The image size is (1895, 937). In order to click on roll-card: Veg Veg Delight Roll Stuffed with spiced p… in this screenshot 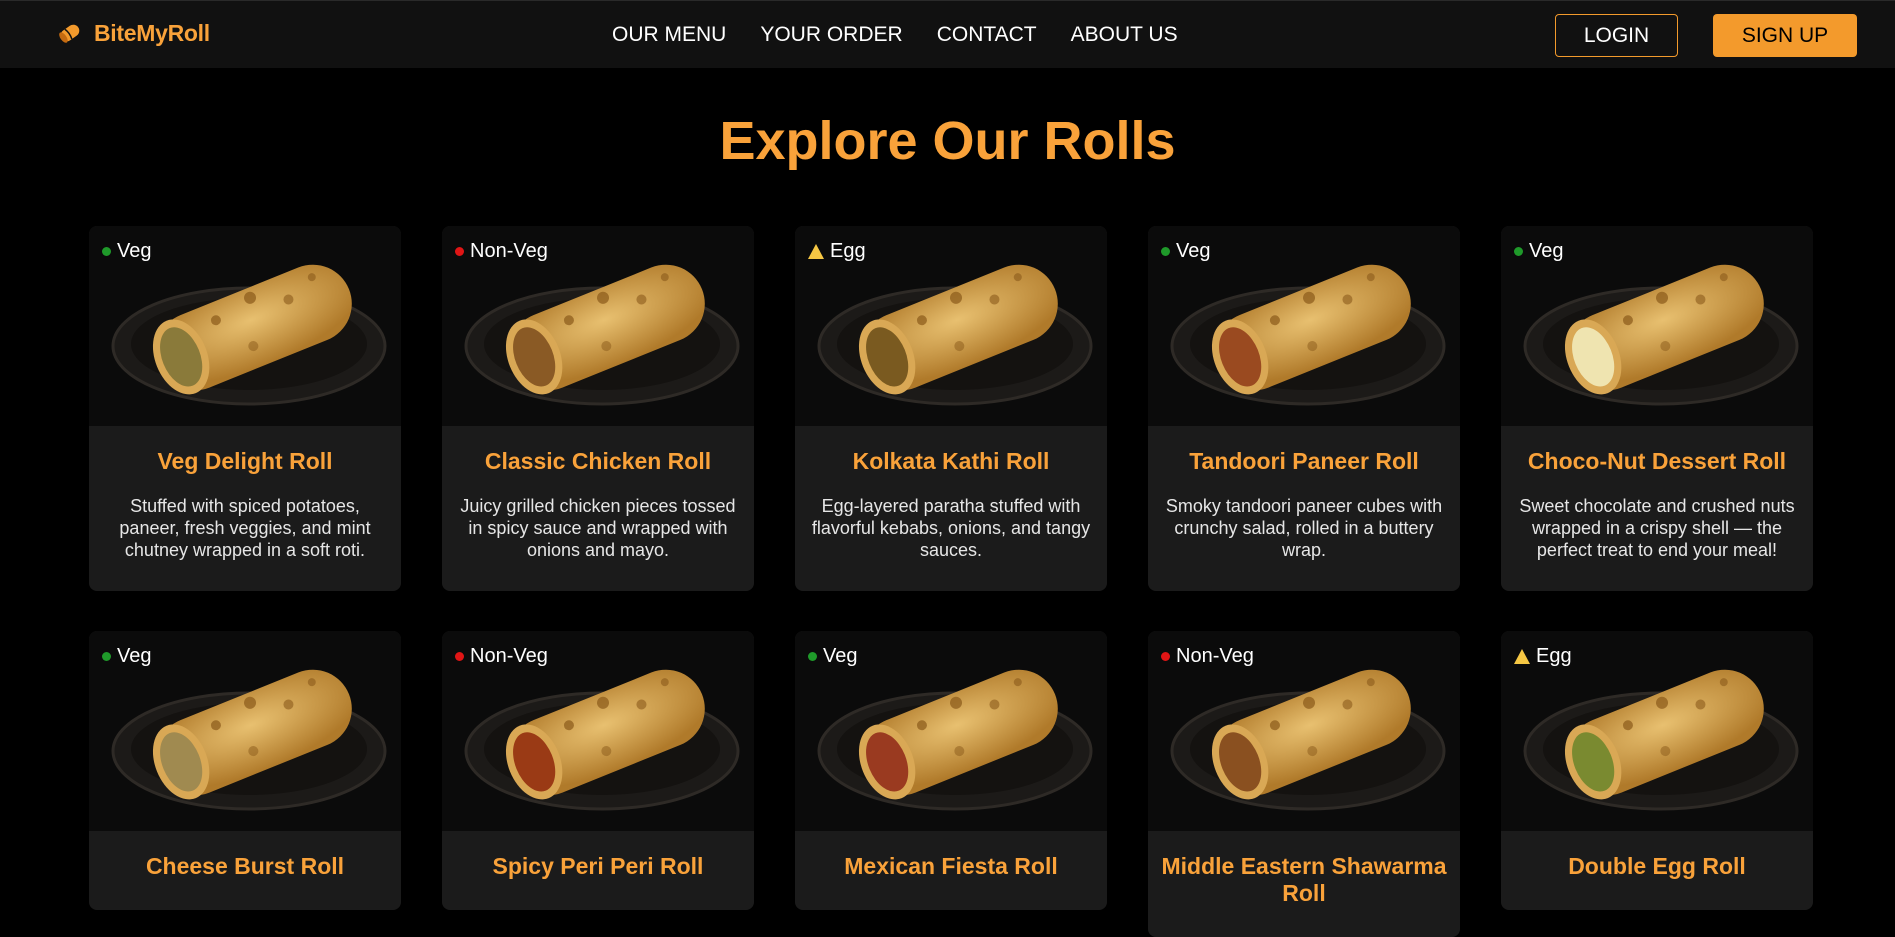, I will do `click(245, 408)`.